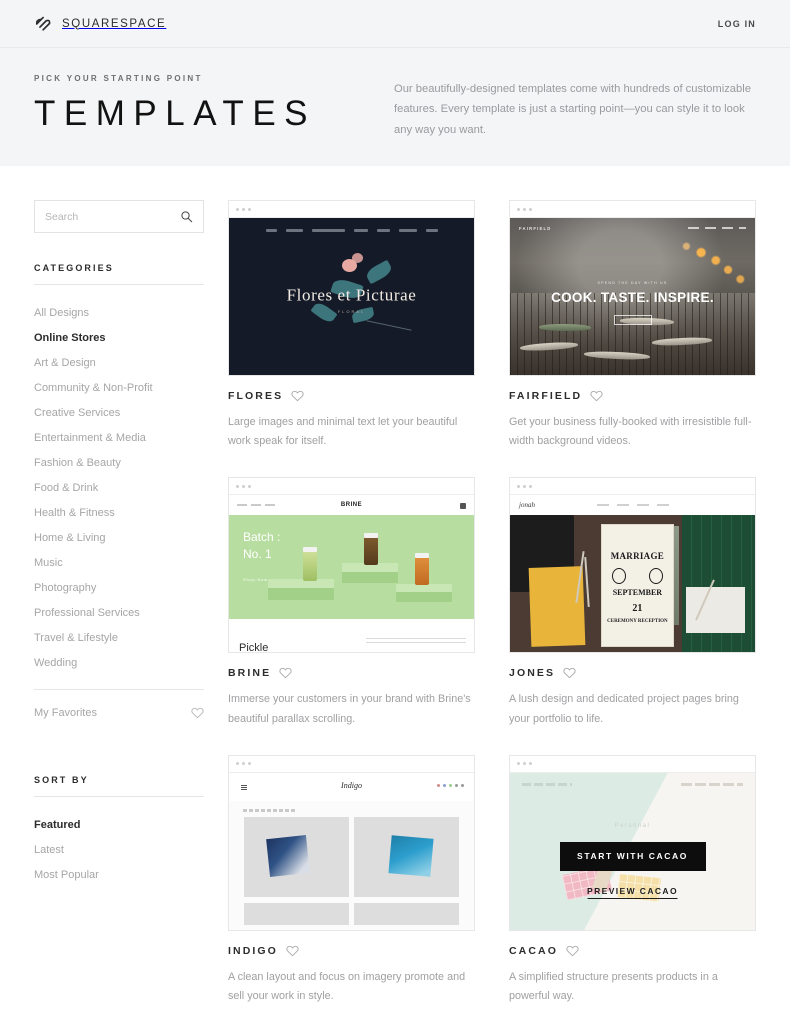  I want to click on template-name-cacao: CACAO, so click(533, 950).